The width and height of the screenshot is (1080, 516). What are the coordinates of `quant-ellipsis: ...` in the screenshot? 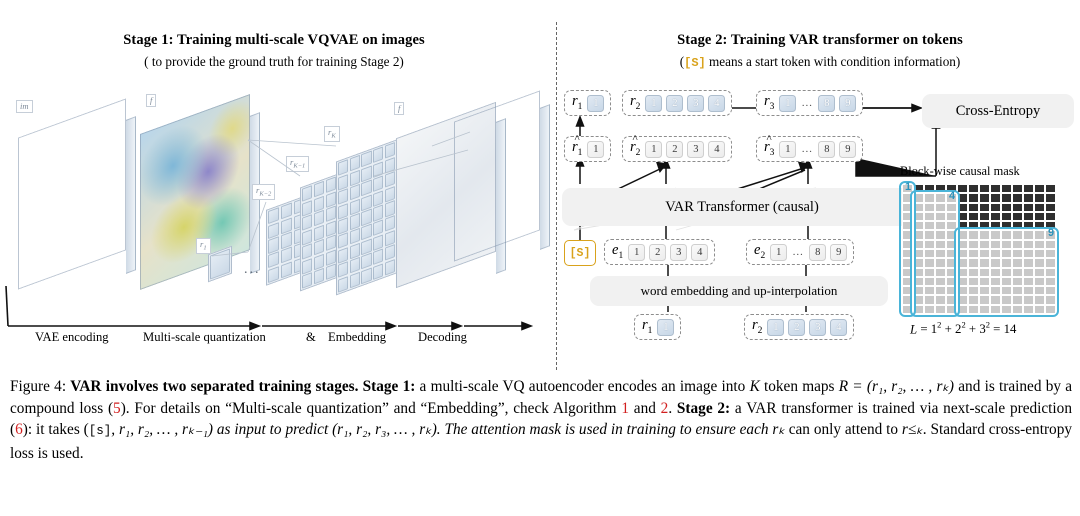 It's located at (252, 269).